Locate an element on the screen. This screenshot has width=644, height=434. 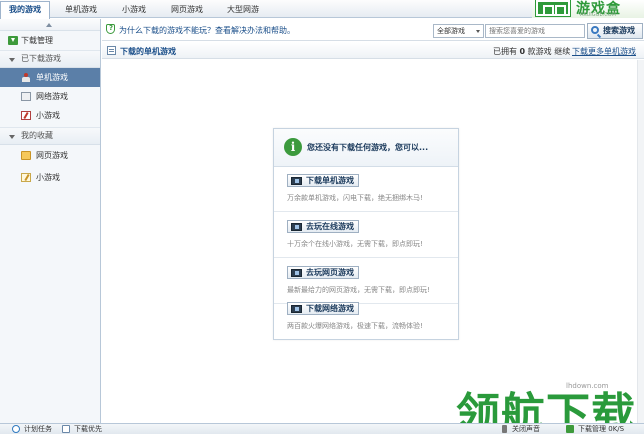
tab-mmo-games: 大型网游 is located at coordinates (243, 9).